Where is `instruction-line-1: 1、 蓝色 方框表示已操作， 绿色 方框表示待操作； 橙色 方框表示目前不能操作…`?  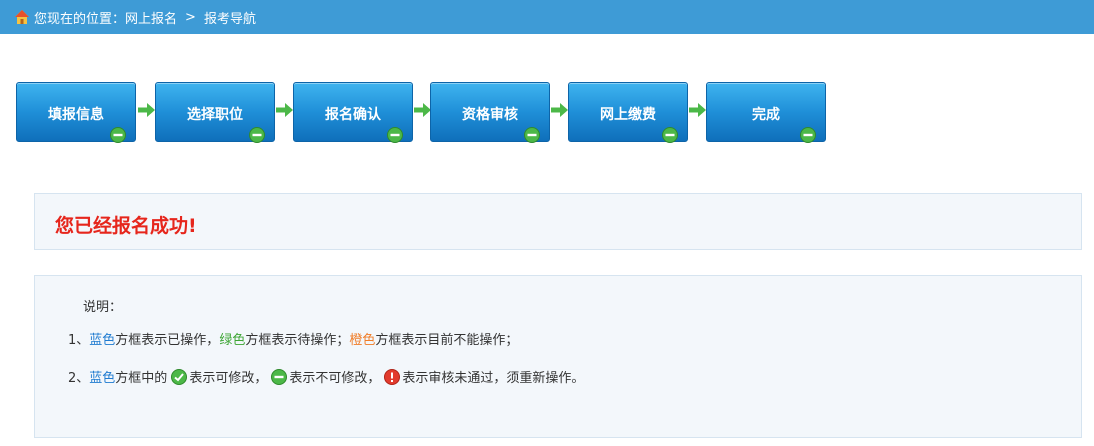 instruction-line-1: 1、 蓝色 方框表示已操作， 绿色 方框表示待操作； 橙色 方框表示目前不能操作… is located at coordinates (293, 338).